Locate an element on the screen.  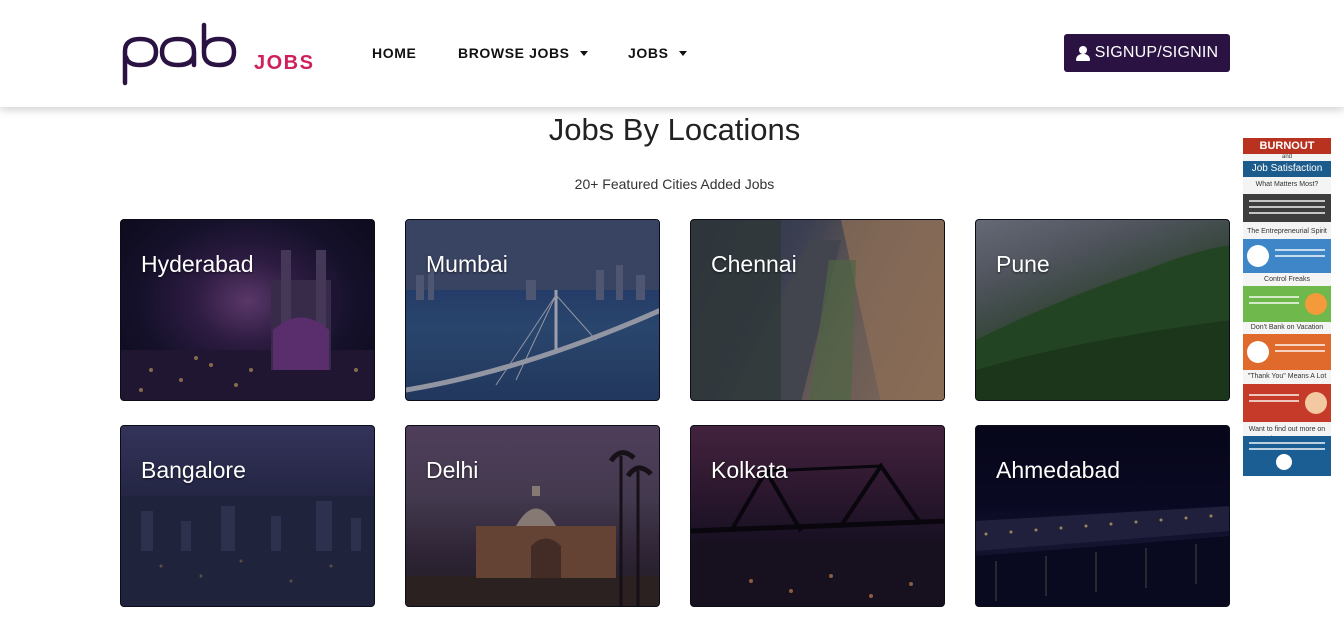
city-card-mumbai: Mumbai is located at coordinates (532, 310).